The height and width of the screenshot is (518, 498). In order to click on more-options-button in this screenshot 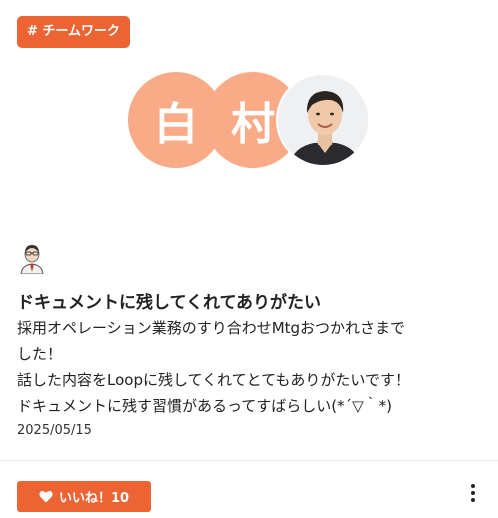, I will do `click(473, 493)`.